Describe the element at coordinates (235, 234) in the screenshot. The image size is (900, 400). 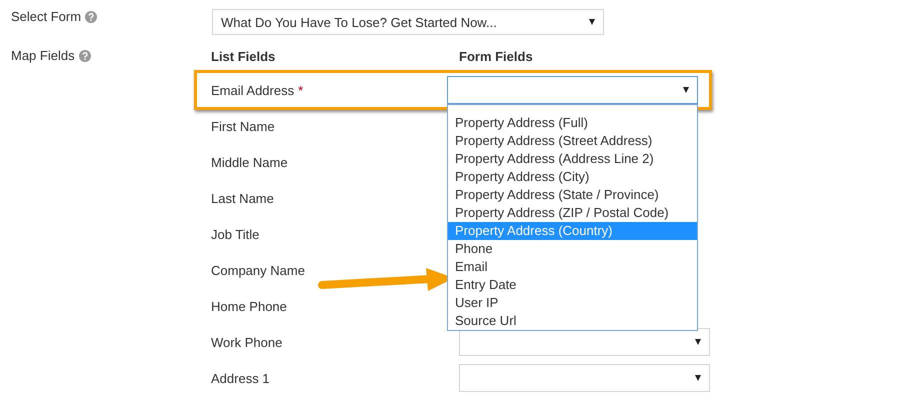
I see `list-field-name: Job Title` at that location.